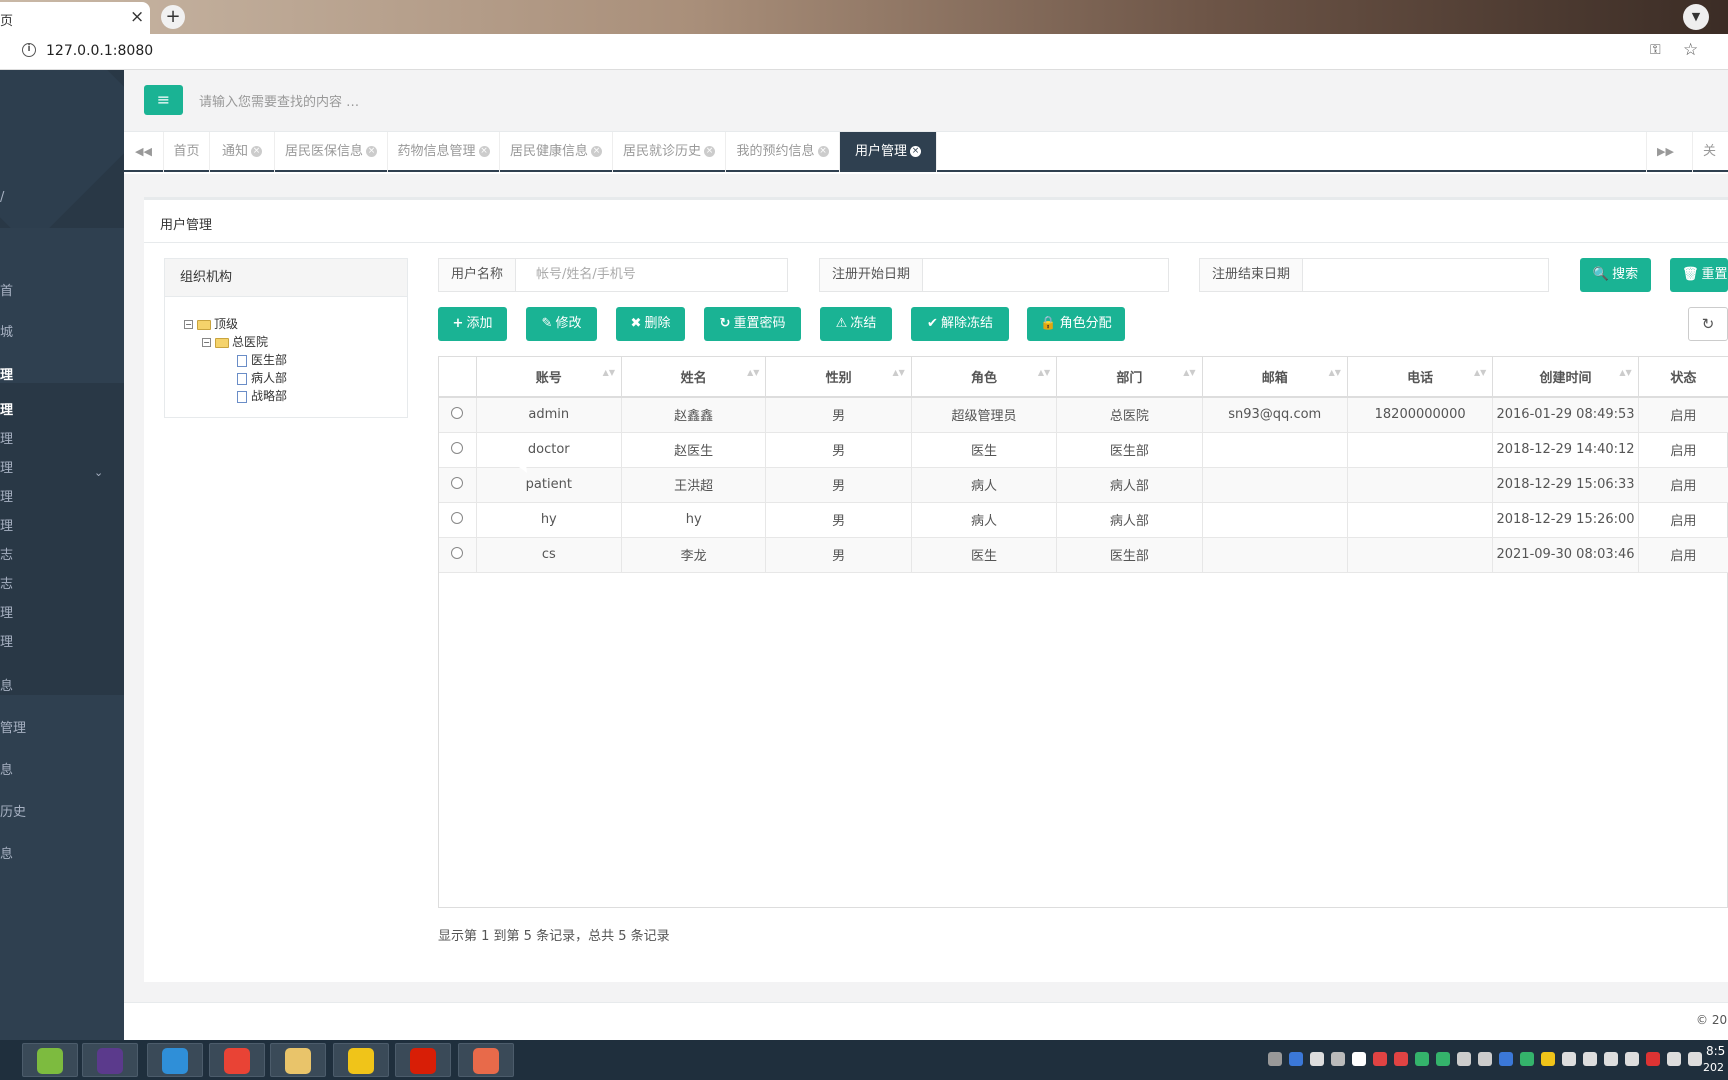 This screenshot has height=1080, width=1728. Describe the element at coordinates (1129, 377) in the screenshot. I see `column-header: 部门 ▲▼` at that location.